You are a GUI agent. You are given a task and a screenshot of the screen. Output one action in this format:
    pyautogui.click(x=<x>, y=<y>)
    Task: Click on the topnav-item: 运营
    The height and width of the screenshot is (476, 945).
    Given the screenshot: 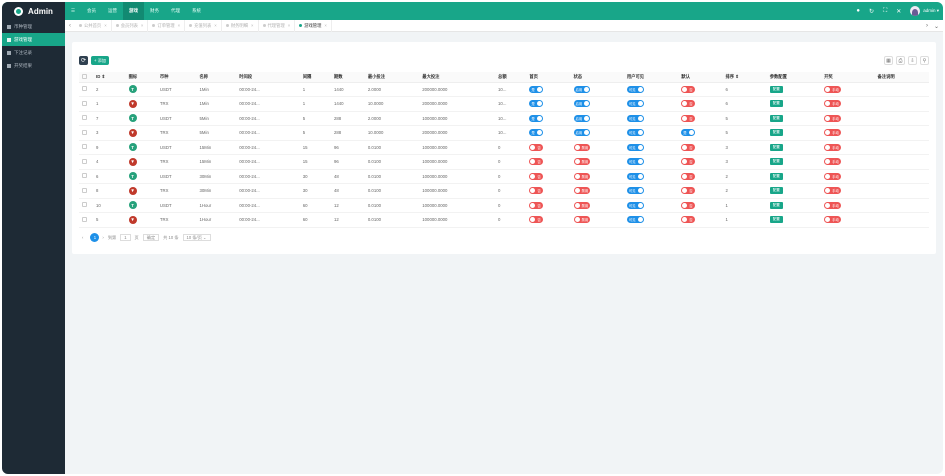 What is the action you would take?
    pyautogui.click(x=112, y=11)
    